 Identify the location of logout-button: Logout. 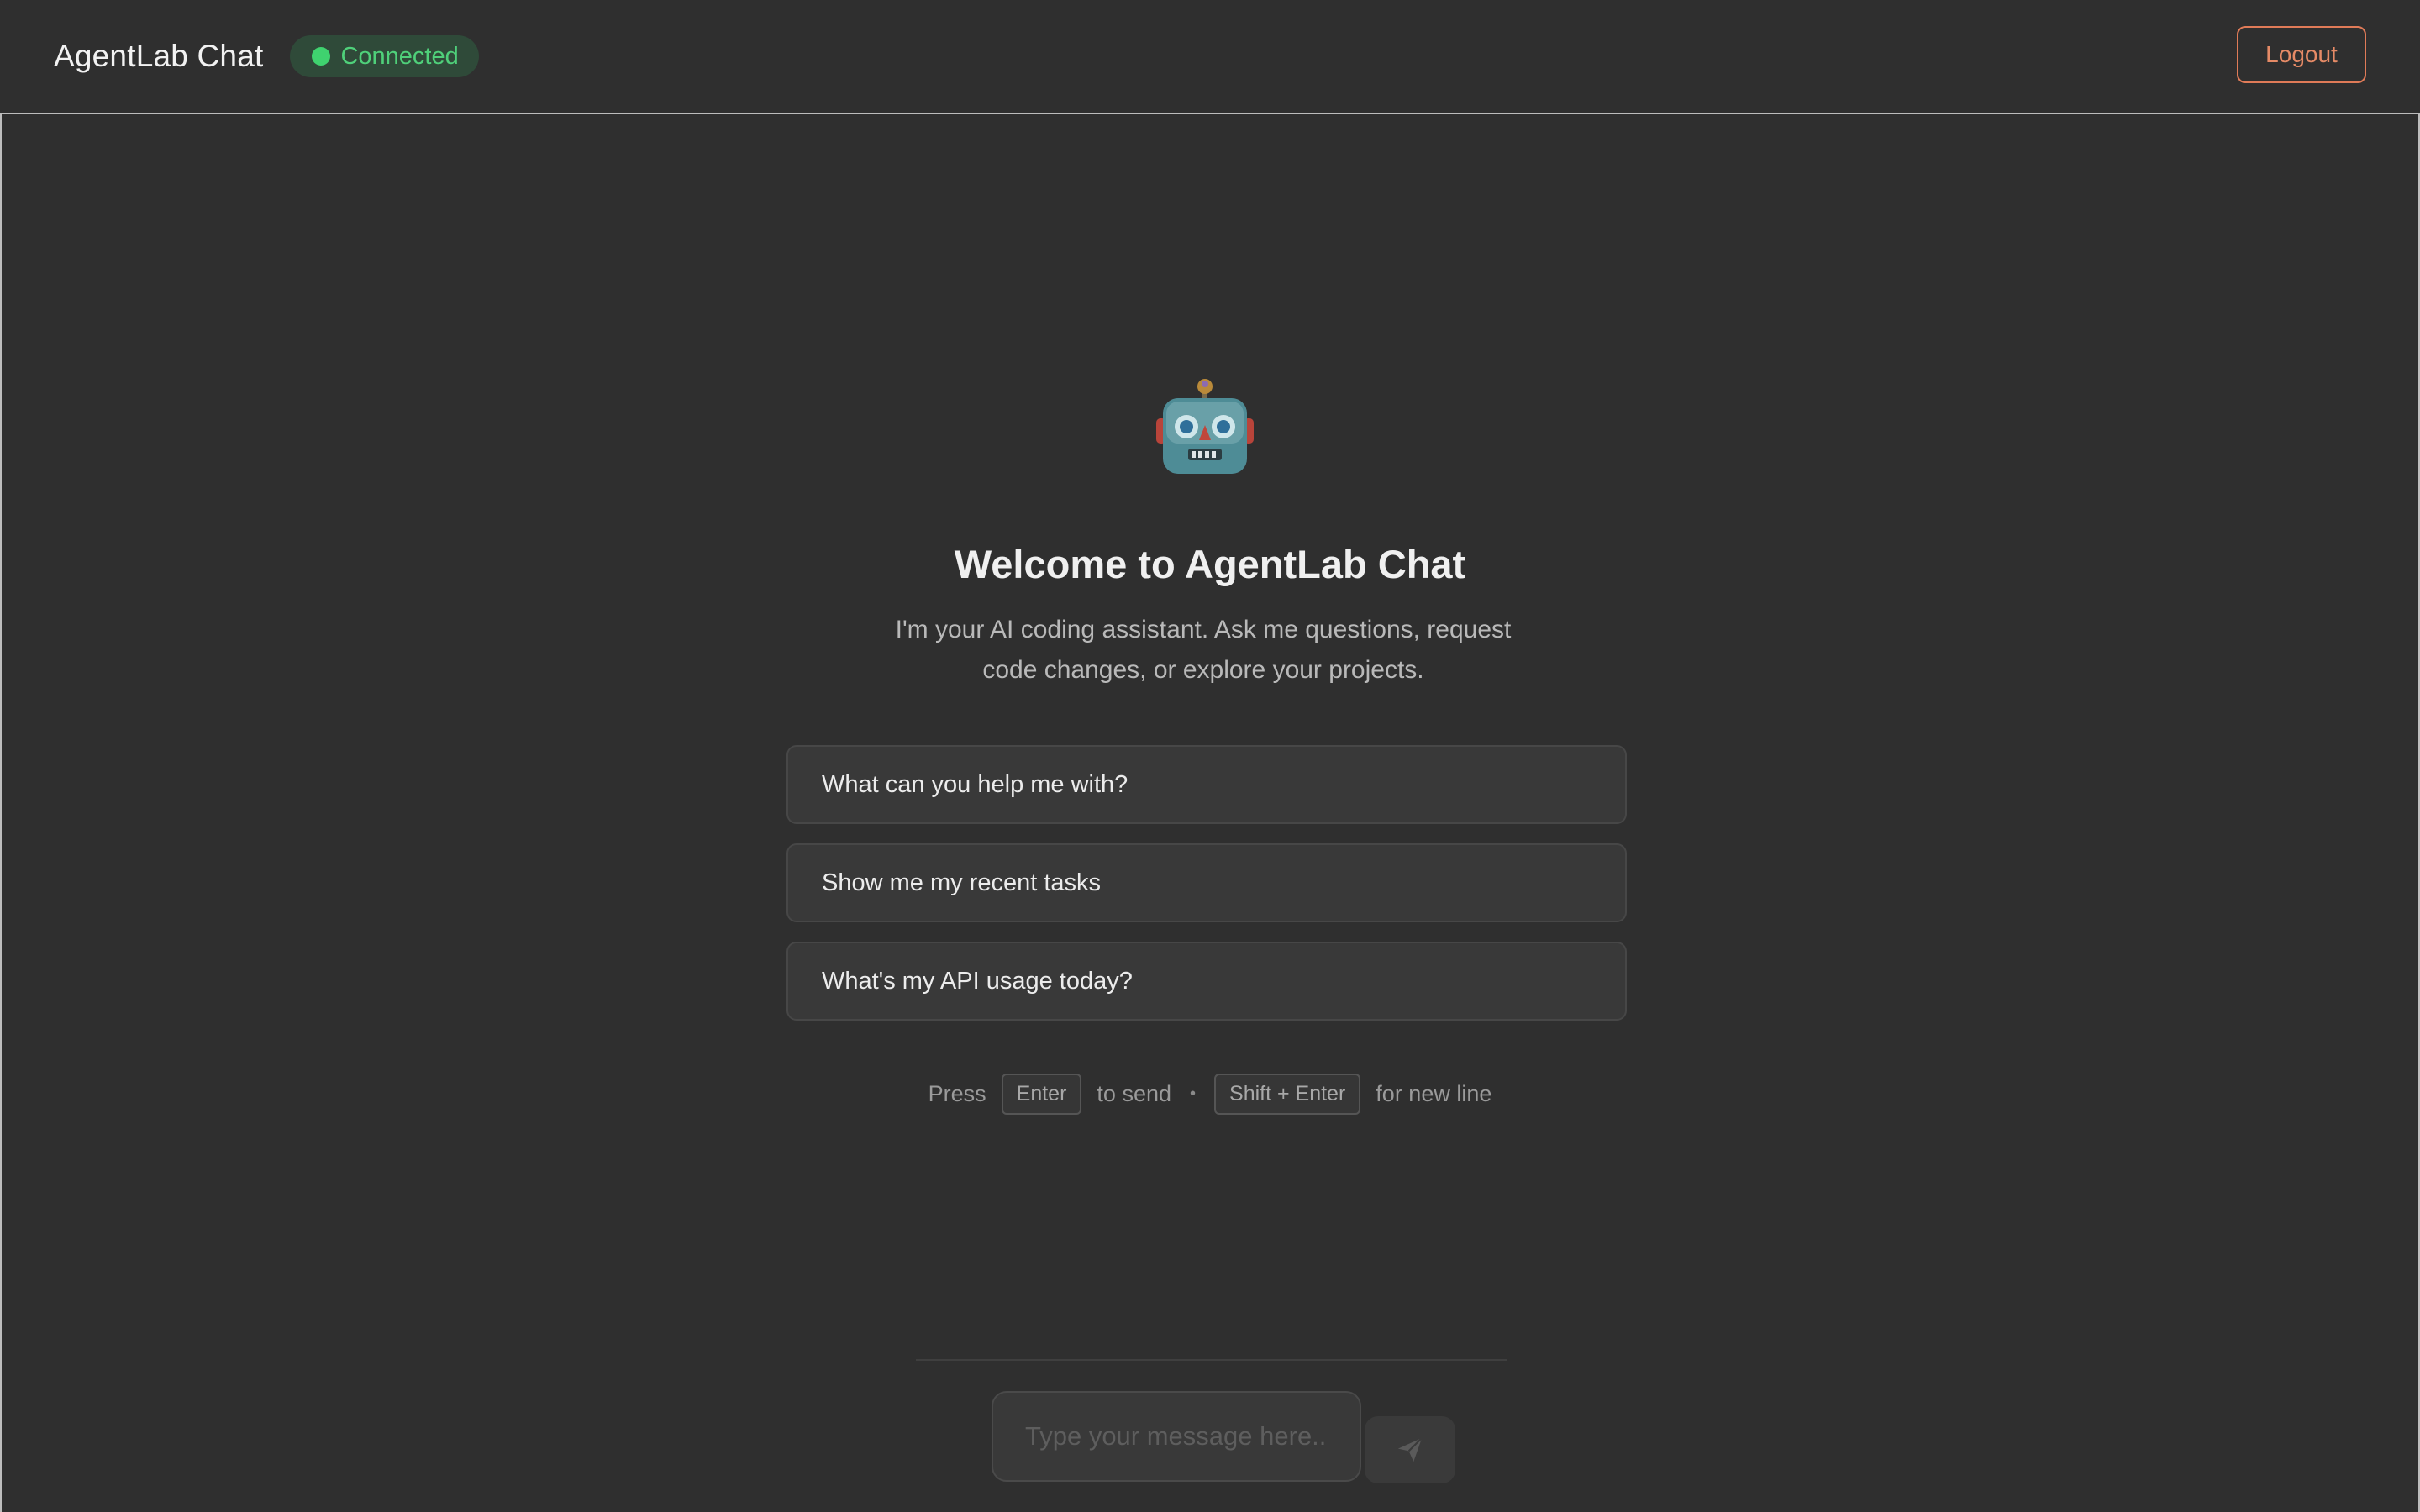
(2301, 54).